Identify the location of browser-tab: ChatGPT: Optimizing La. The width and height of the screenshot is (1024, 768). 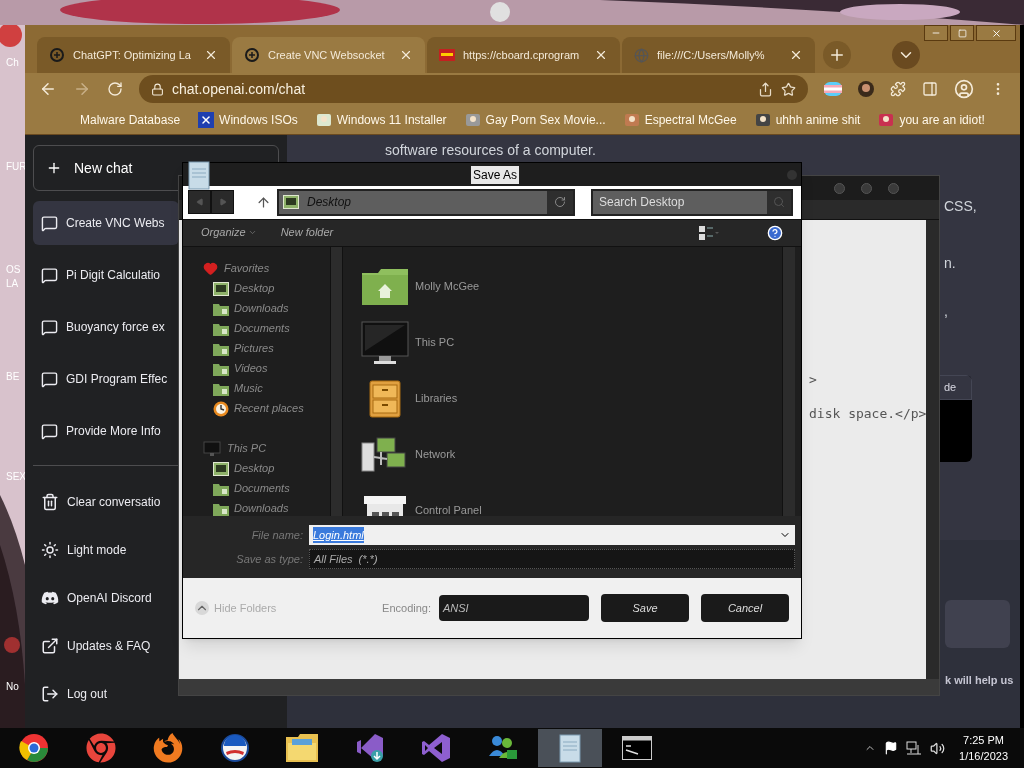
(133, 55).